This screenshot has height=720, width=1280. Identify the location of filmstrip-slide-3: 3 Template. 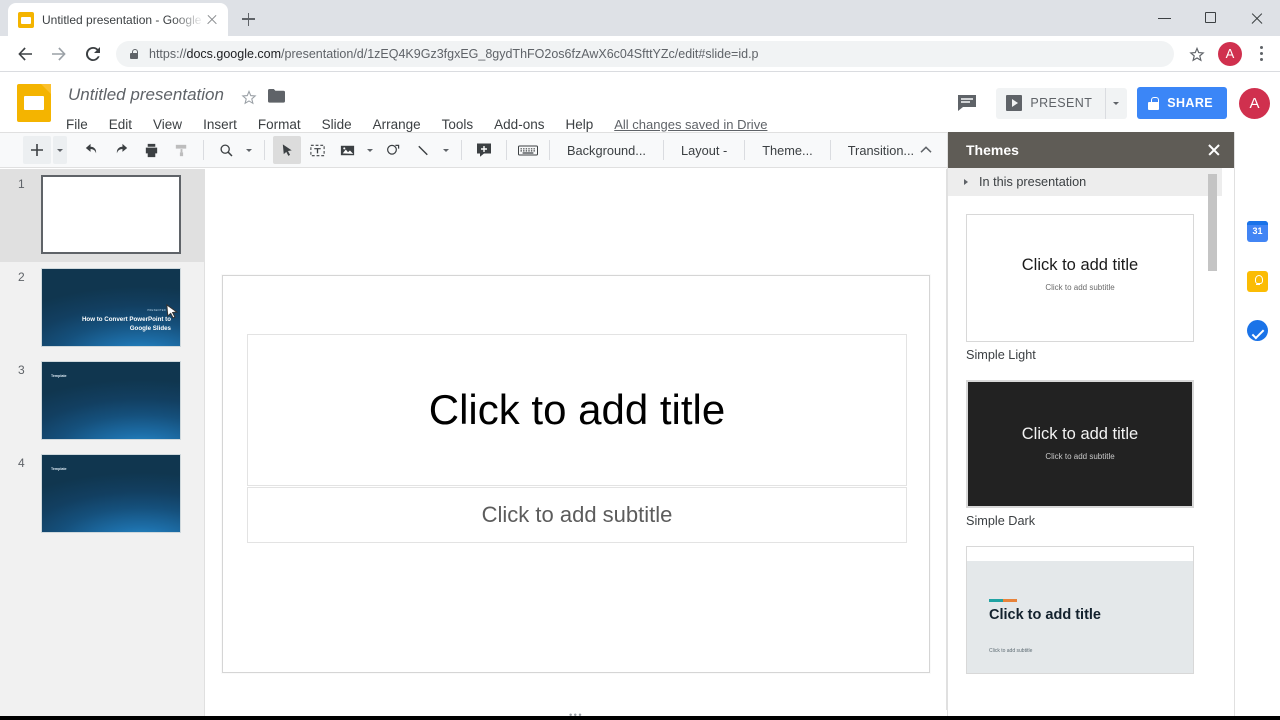
(102, 401).